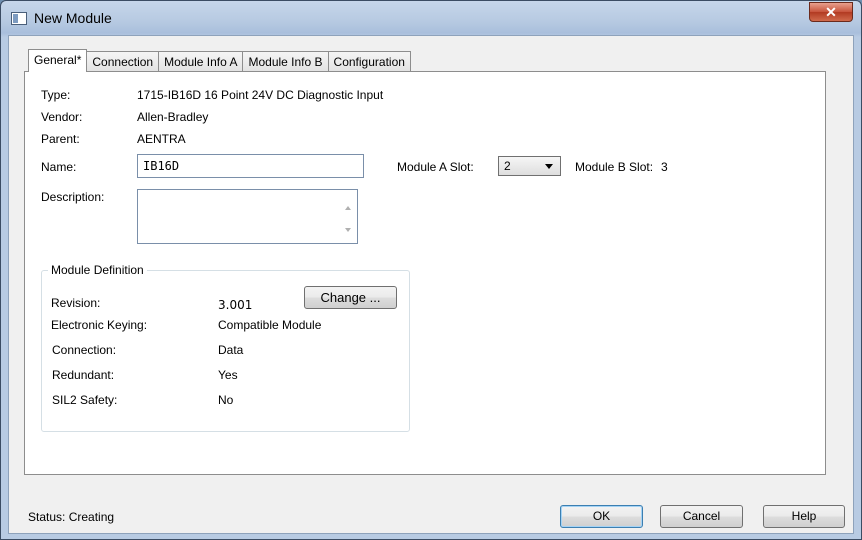 The image size is (862, 540). I want to click on description-textarea, so click(247, 216).